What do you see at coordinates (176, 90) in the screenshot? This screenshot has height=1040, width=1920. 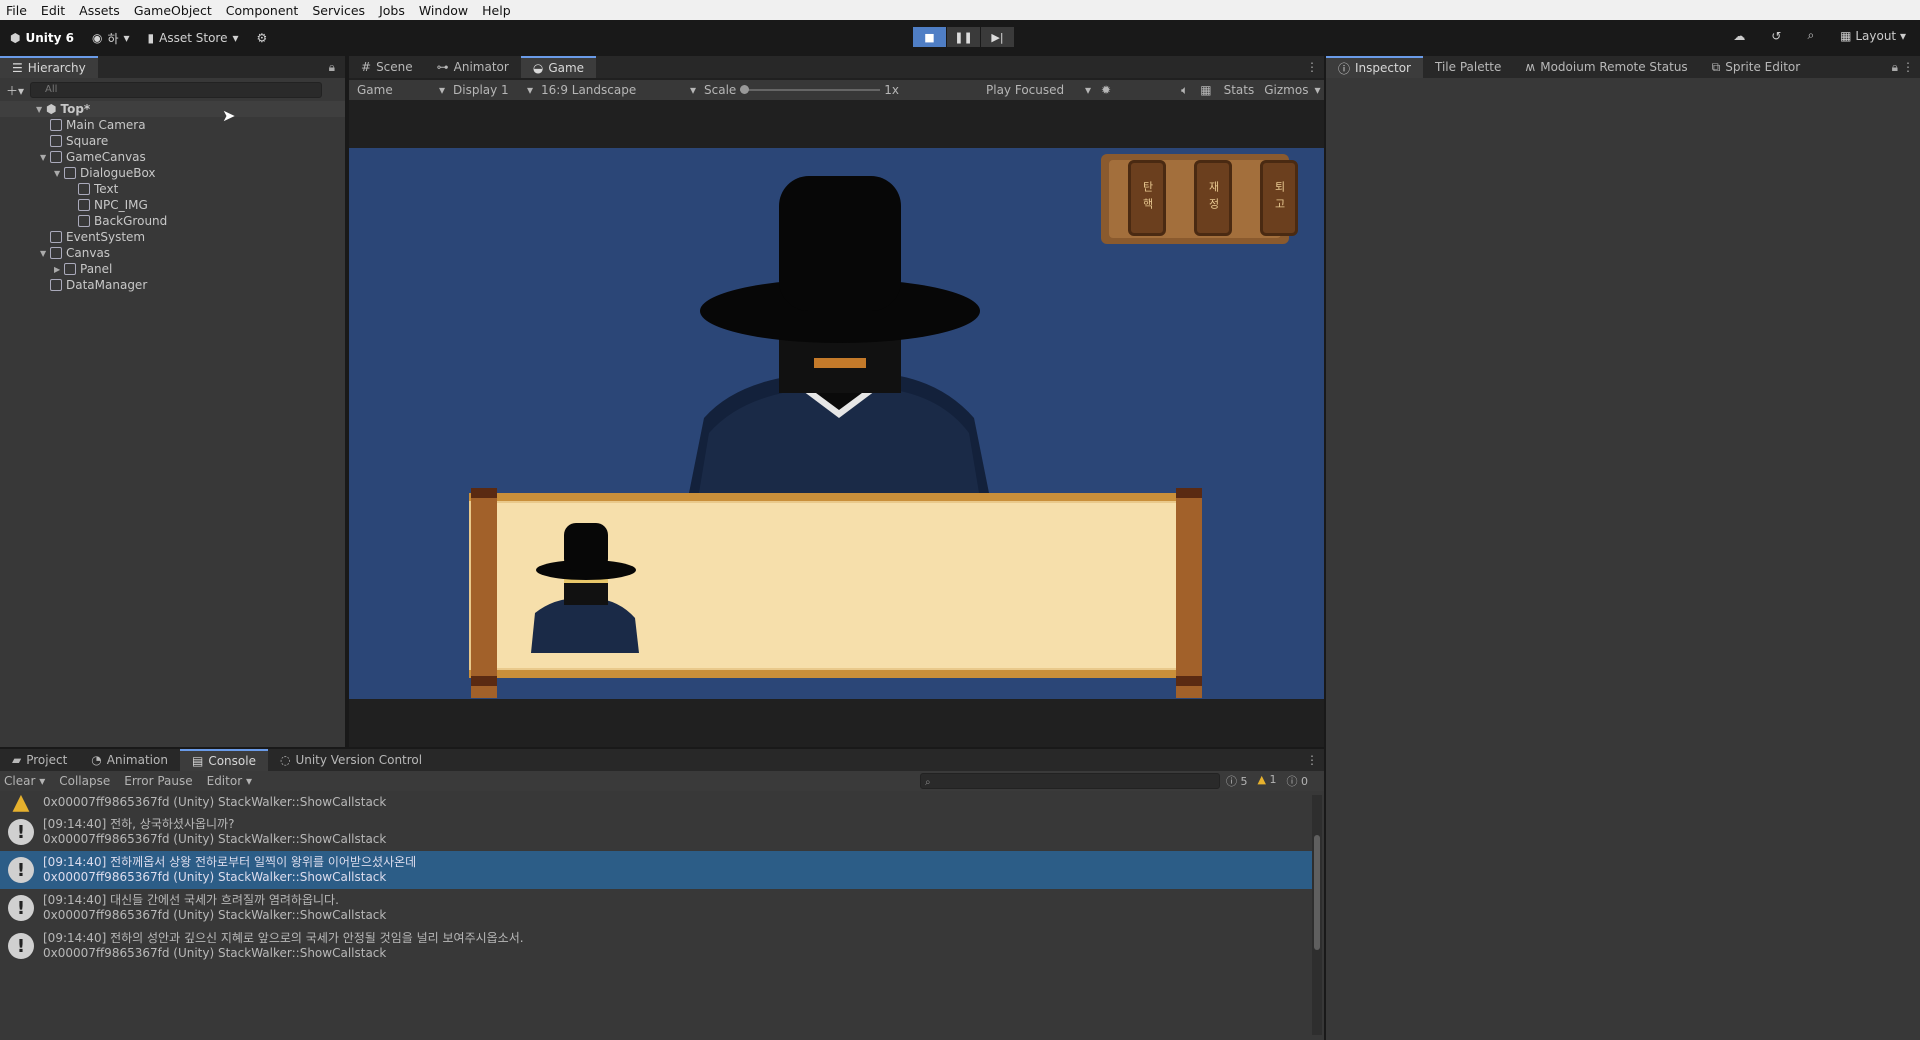 I see `hierarchy-search-input: All` at bounding box center [176, 90].